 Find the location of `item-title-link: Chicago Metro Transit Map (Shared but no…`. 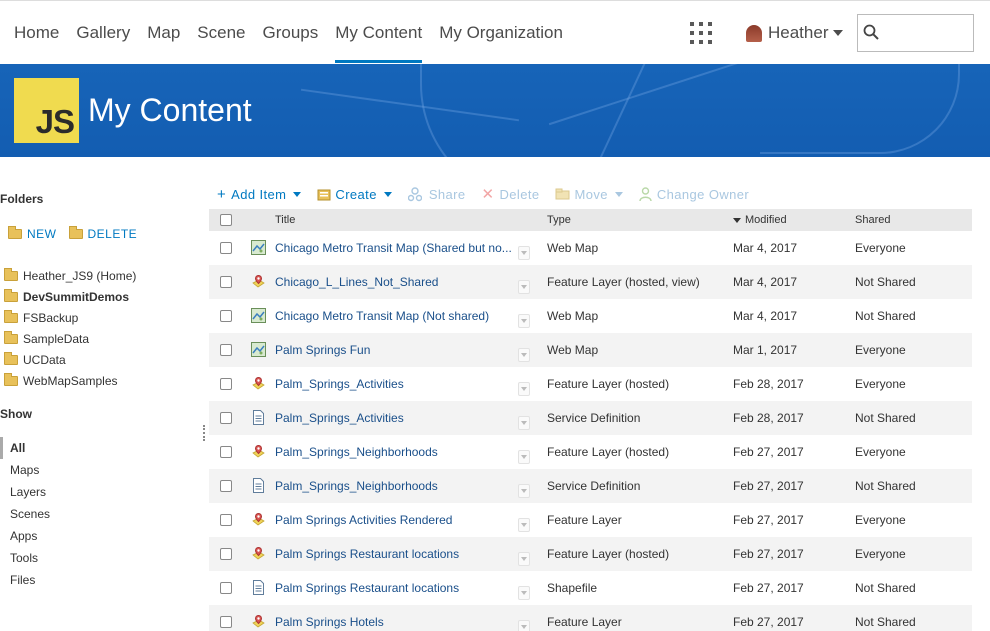

item-title-link: Chicago Metro Transit Map (Shared but no… is located at coordinates (393, 248).